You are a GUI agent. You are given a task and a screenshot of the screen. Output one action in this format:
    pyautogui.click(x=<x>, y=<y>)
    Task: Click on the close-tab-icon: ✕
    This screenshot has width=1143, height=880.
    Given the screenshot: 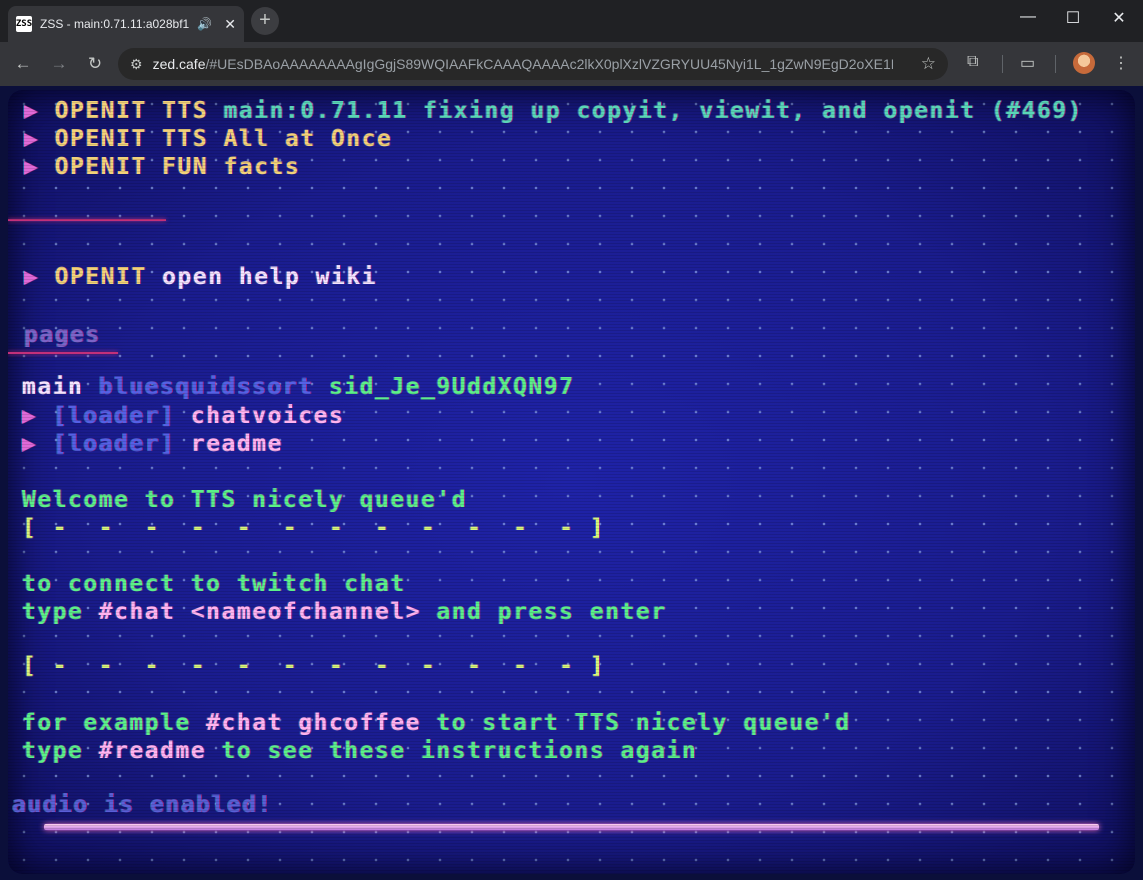 What is the action you would take?
    pyautogui.click(x=230, y=24)
    